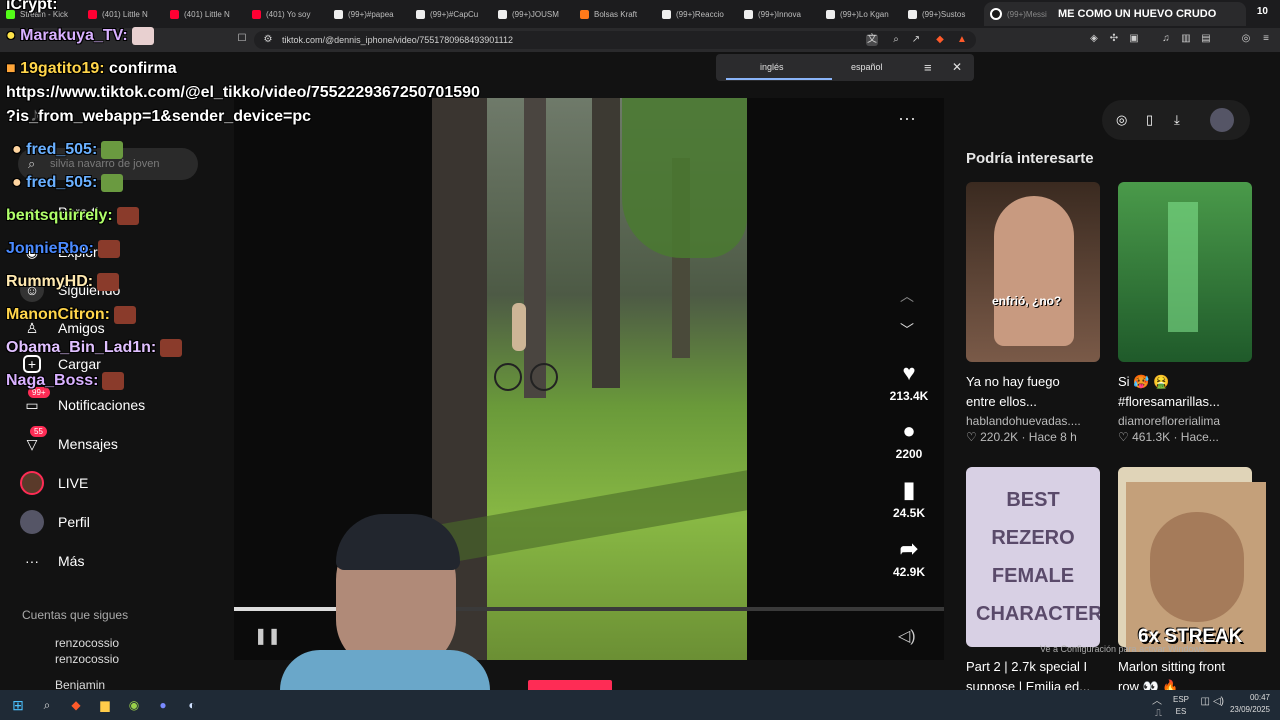 The image size is (1280, 720). I want to click on next-video-icon: ﹀, so click(907, 330).